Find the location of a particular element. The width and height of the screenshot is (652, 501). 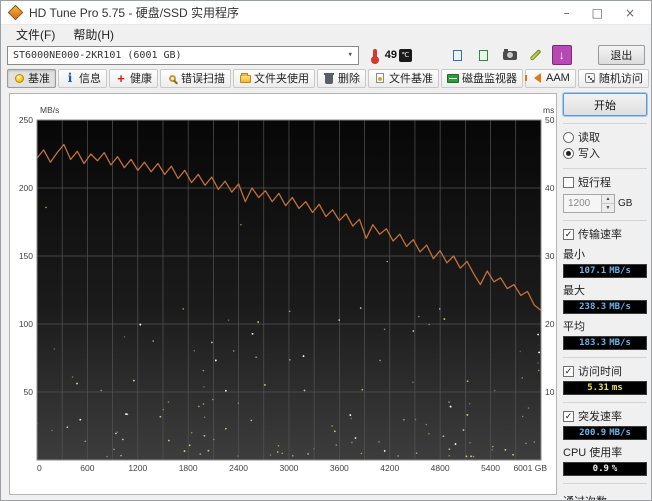

download-icon: ↓ is located at coordinates (561, 55).